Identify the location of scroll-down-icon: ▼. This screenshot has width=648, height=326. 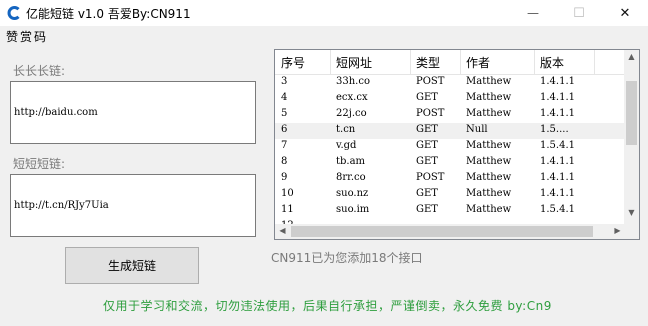
(631, 212).